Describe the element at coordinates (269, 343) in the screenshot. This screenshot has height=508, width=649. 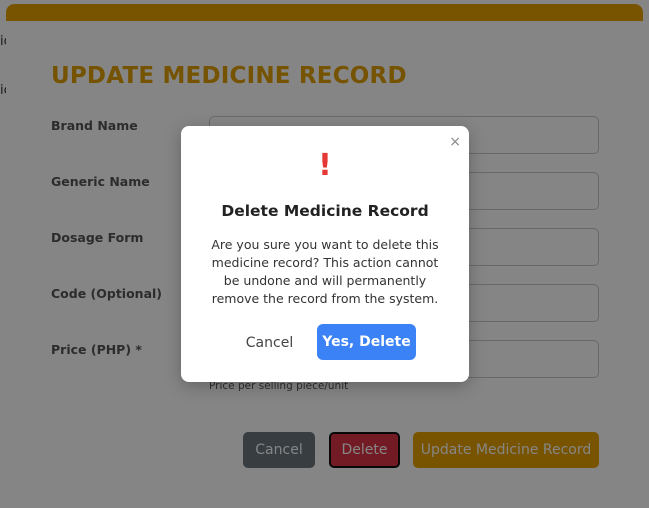
I see `dialog-cancel-button: Cancel` at that location.